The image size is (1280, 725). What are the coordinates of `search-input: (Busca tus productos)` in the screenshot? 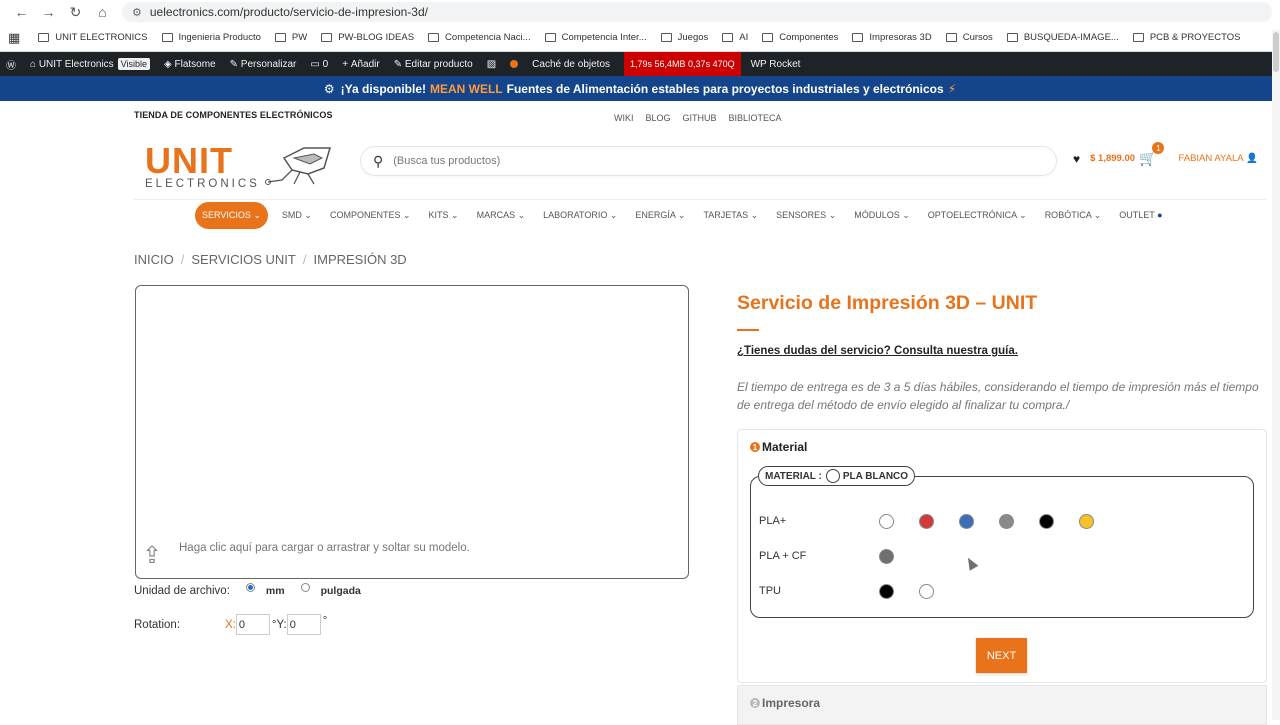 It's located at (446, 161).